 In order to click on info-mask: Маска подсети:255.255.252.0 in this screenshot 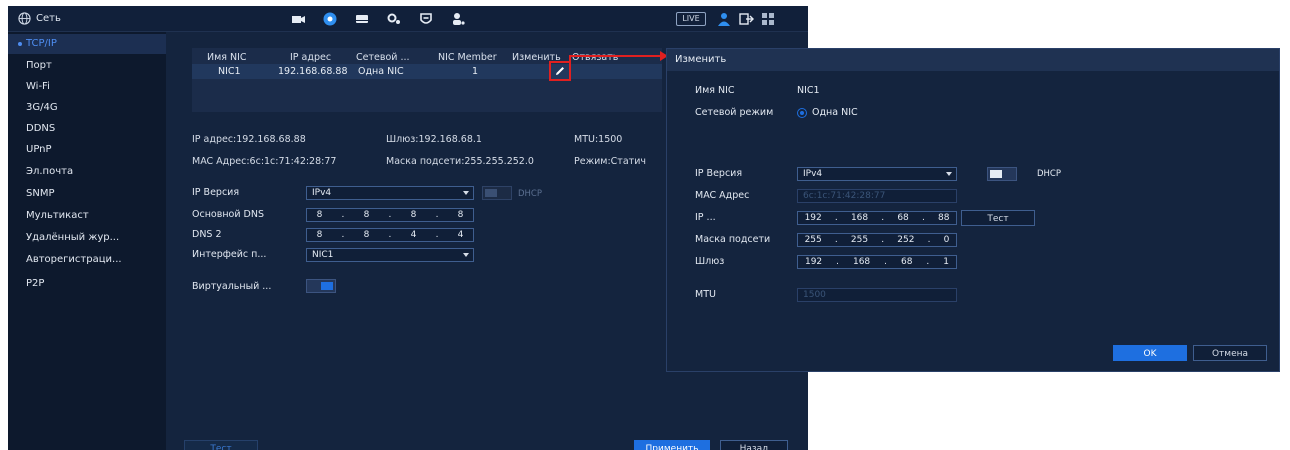, I will do `click(460, 161)`.